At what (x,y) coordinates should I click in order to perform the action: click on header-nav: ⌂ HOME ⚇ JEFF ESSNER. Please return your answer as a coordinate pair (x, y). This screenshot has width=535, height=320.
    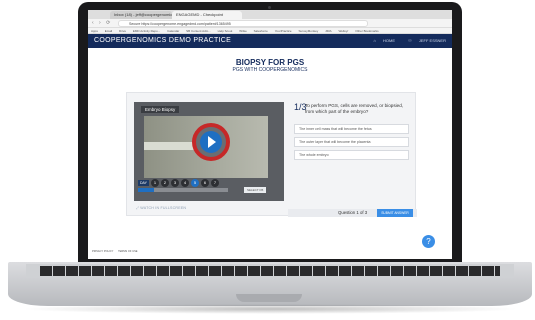
    Looking at the image, I should click on (403, 40).